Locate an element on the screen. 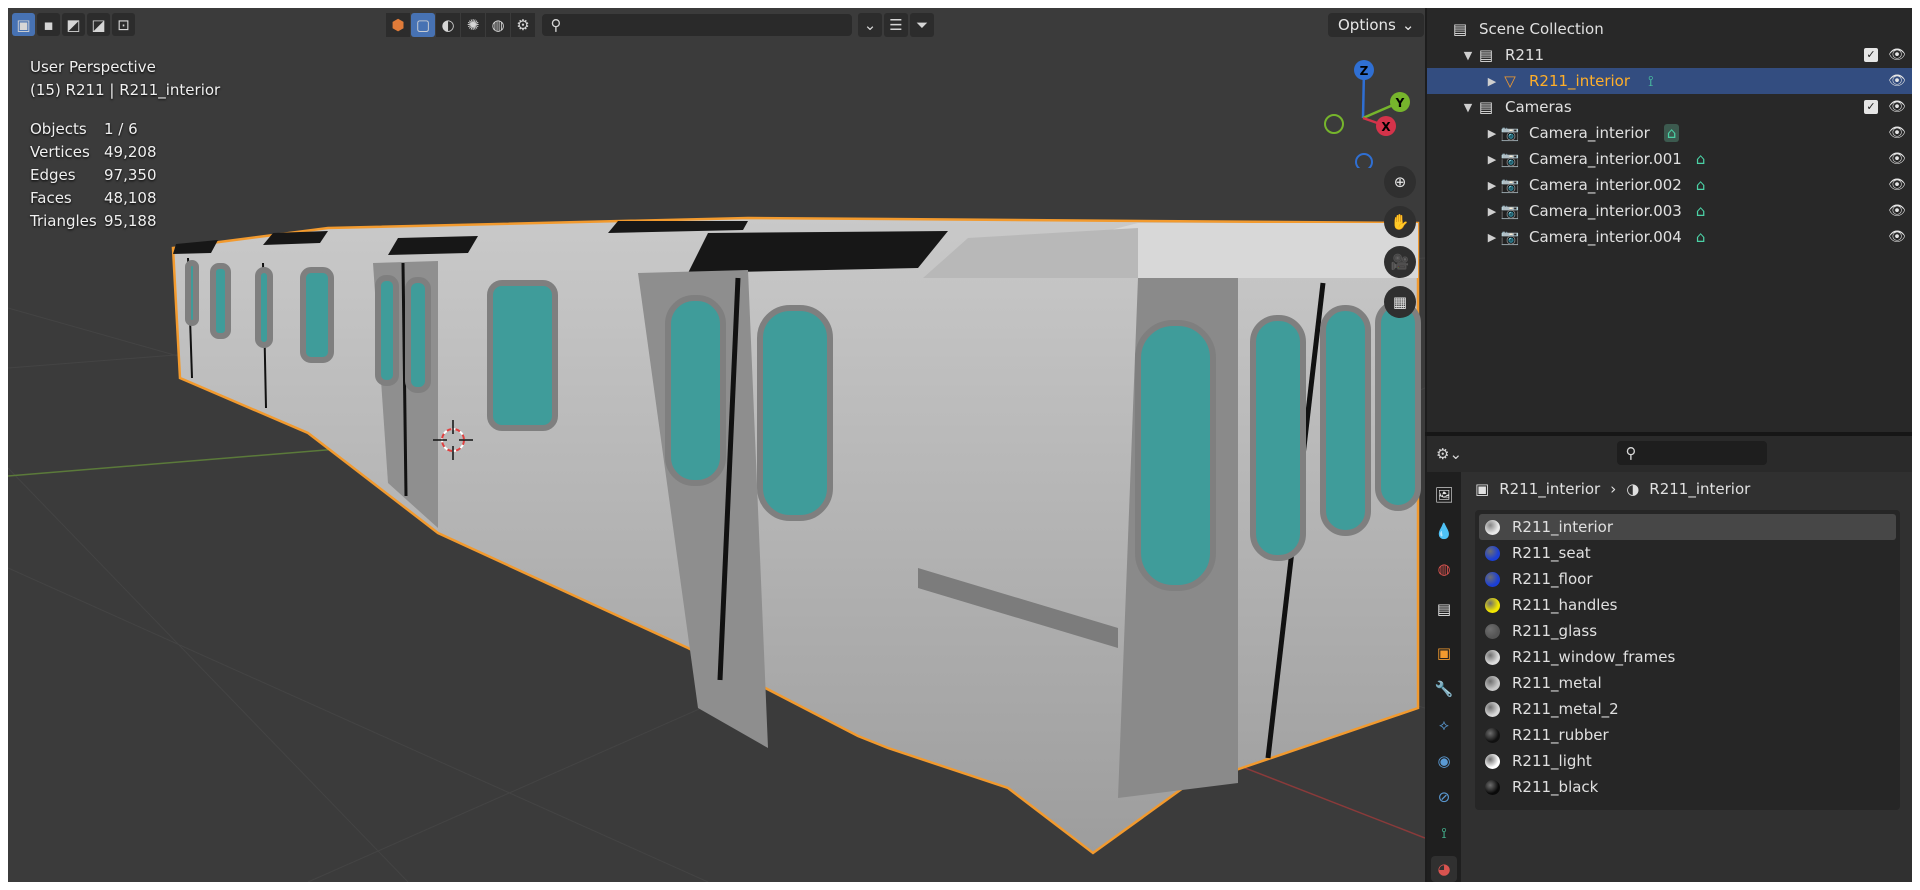  material-icon: ◑ is located at coordinates (1633, 489).